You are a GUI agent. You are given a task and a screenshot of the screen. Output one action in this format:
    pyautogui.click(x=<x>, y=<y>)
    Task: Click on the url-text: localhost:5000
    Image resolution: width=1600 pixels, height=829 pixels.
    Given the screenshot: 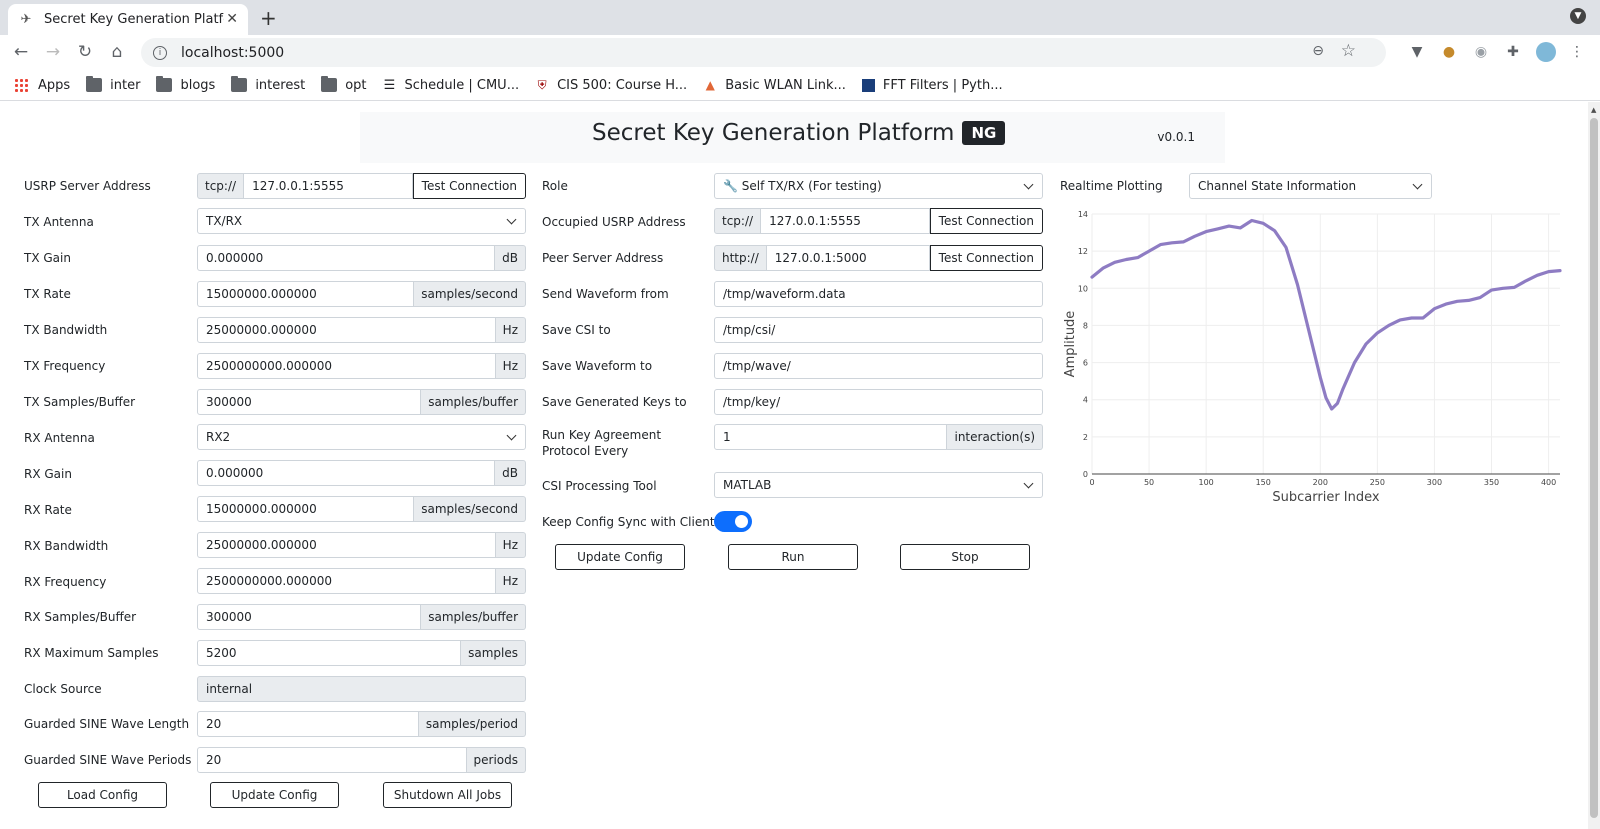 What is the action you would take?
    pyautogui.click(x=233, y=52)
    